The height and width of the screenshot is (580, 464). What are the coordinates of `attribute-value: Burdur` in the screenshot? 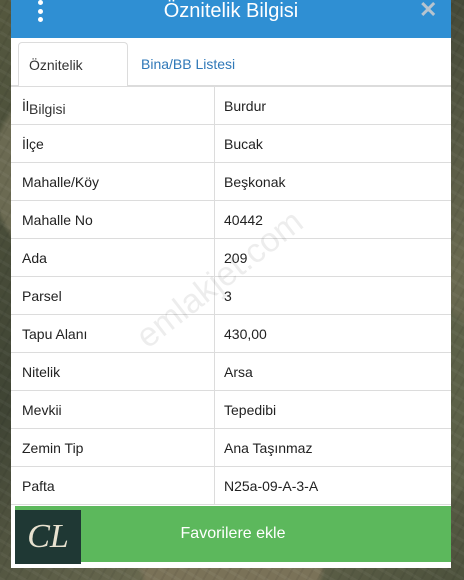 It's located at (245, 106).